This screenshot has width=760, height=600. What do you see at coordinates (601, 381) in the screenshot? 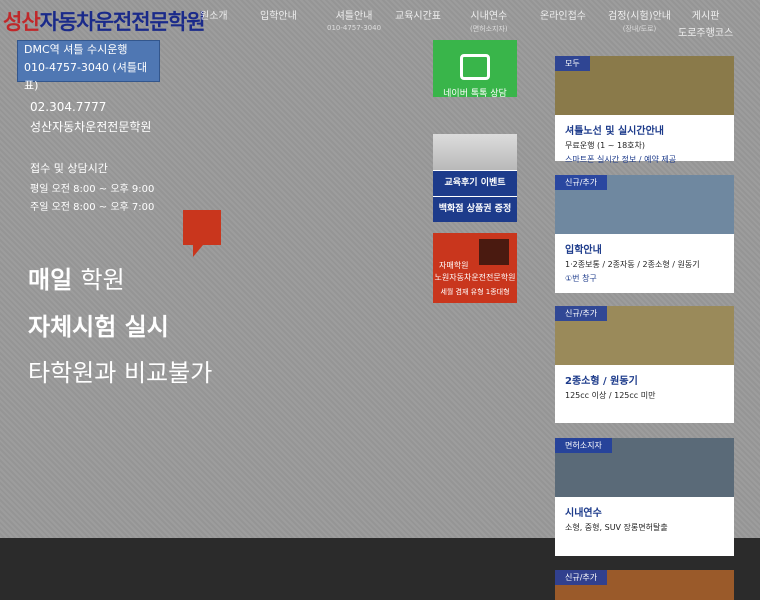
I see `card-title: 2종소형 / 원동기` at bounding box center [601, 381].